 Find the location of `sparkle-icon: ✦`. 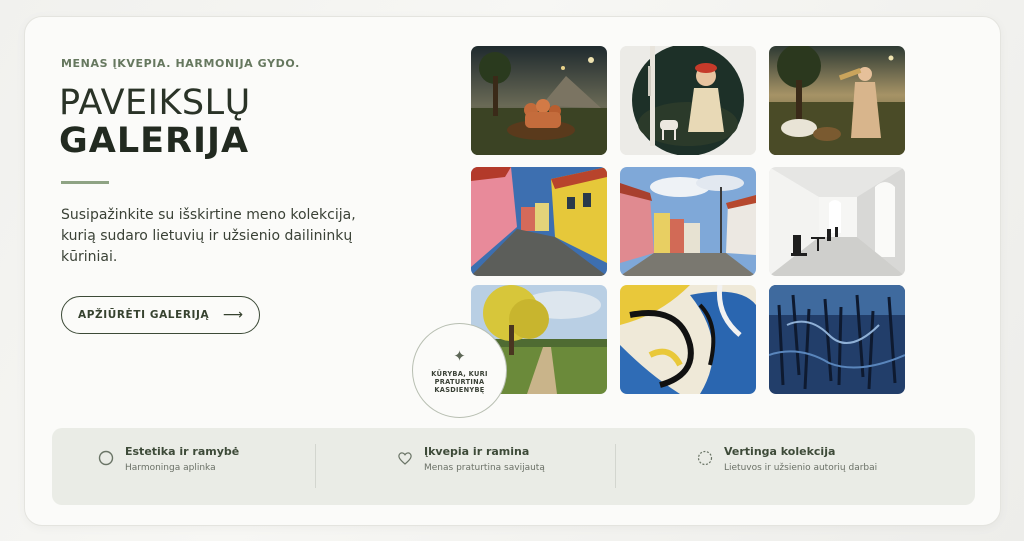

sparkle-icon: ✦ is located at coordinates (459, 355).